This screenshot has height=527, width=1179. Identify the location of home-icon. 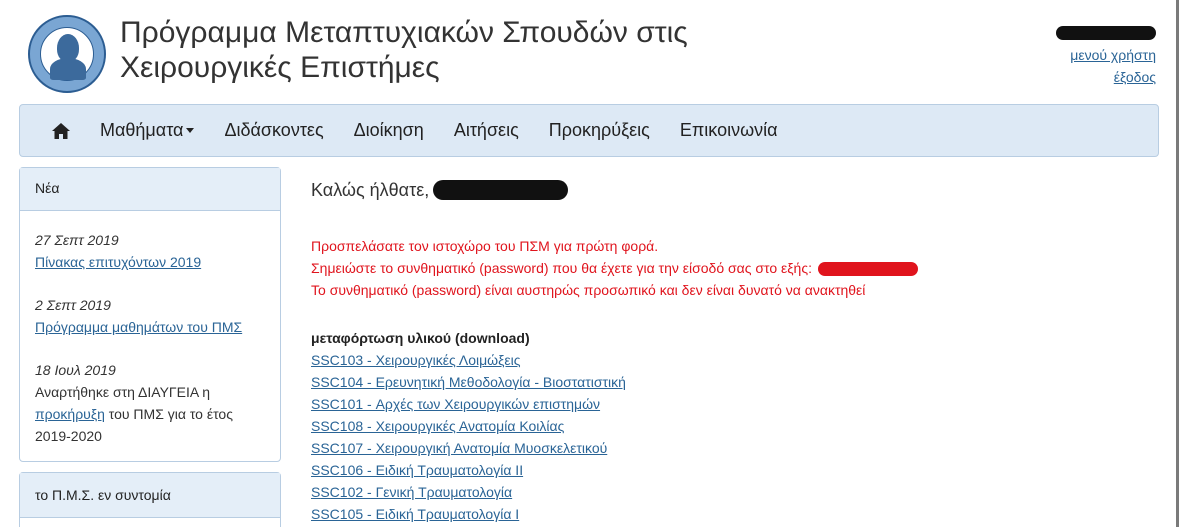
(61, 130).